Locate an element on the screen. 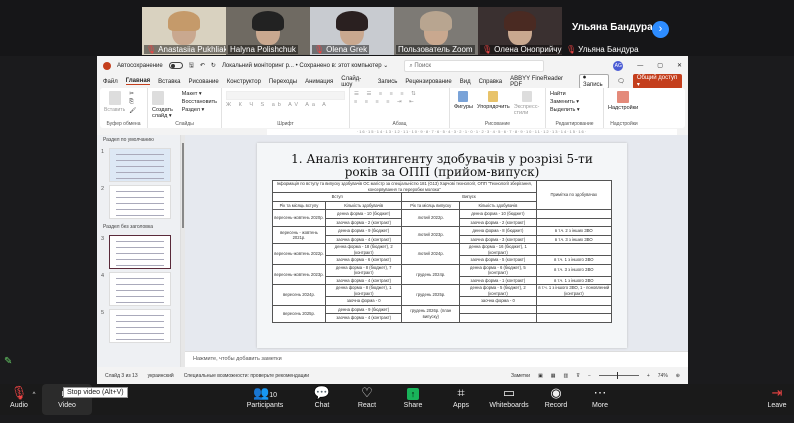 The image size is (794, 423). group-addins: Надстройки is located at coordinates (624, 124).